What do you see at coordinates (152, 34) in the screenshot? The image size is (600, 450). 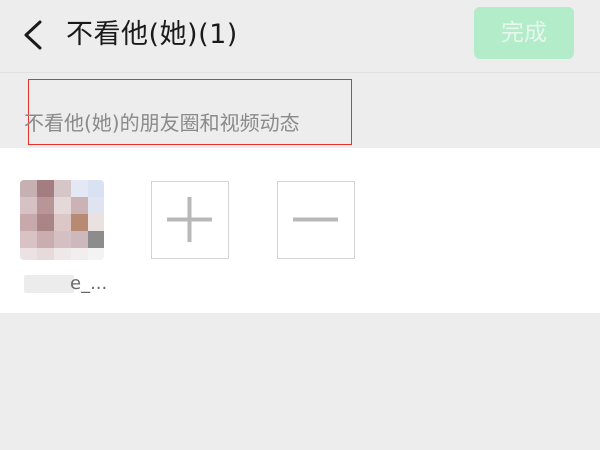 I see `page-title: 不看他(她)(1)` at bounding box center [152, 34].